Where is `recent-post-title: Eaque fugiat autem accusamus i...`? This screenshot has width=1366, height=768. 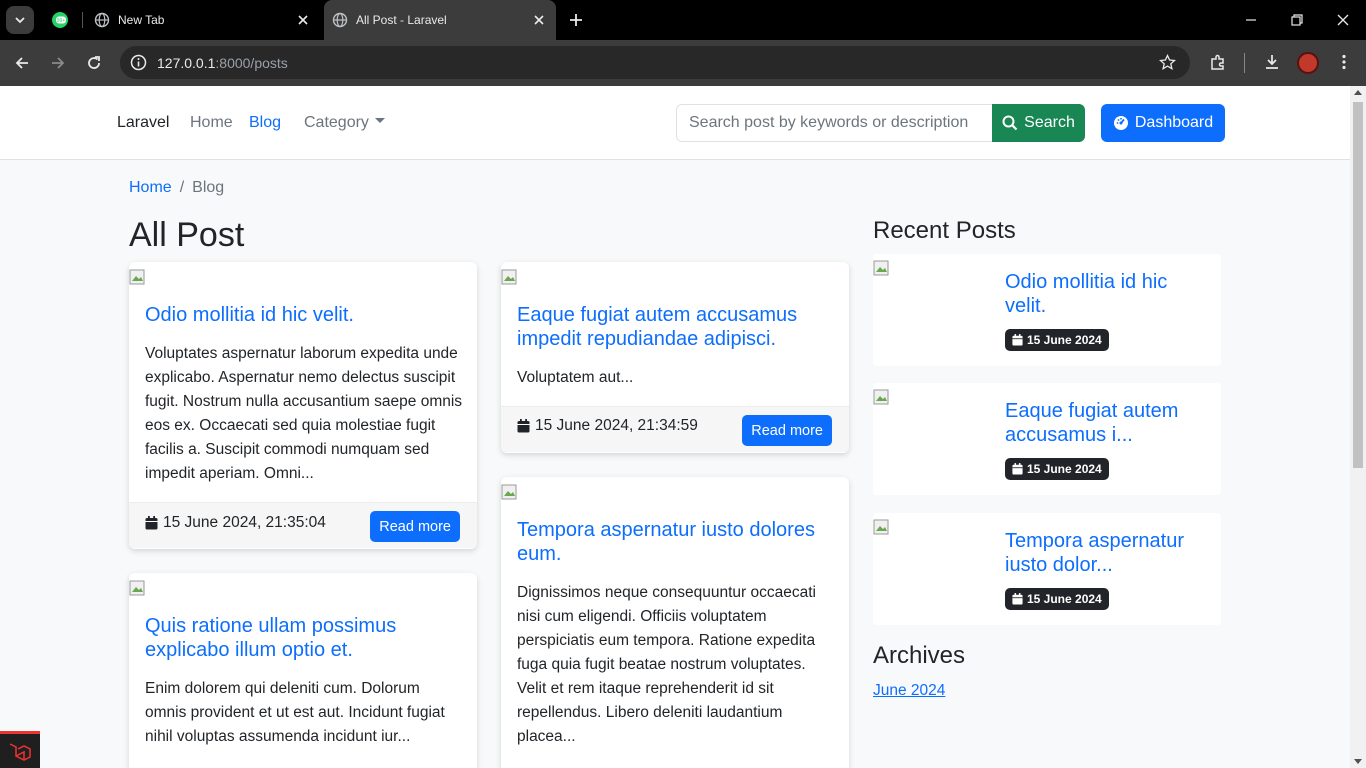
recent-post-title: Eaque fugiat autem accusamus i... is located at coordinates (1105, 423).